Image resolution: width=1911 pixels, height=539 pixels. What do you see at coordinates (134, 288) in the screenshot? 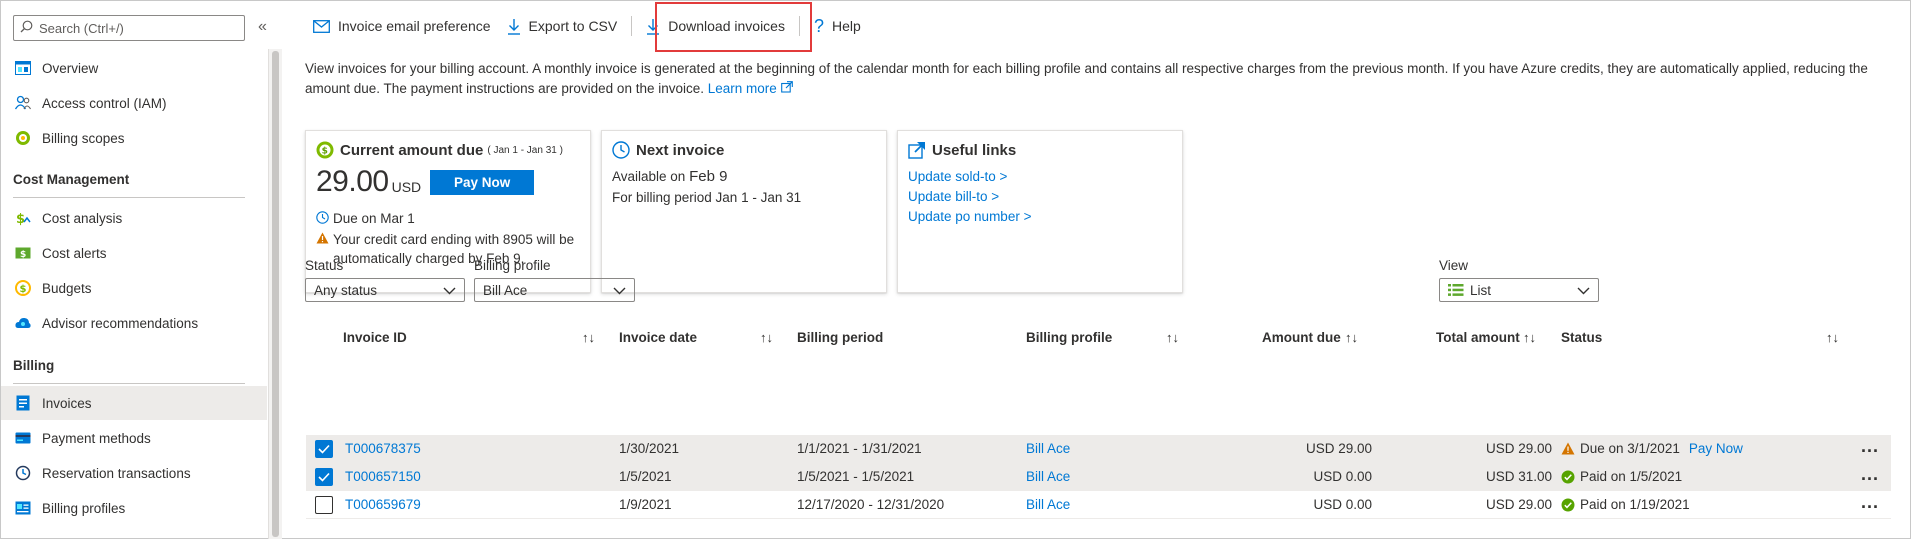
I see `sidebar-item-budgets: $ Budgets` at bounding box center [134, 288].